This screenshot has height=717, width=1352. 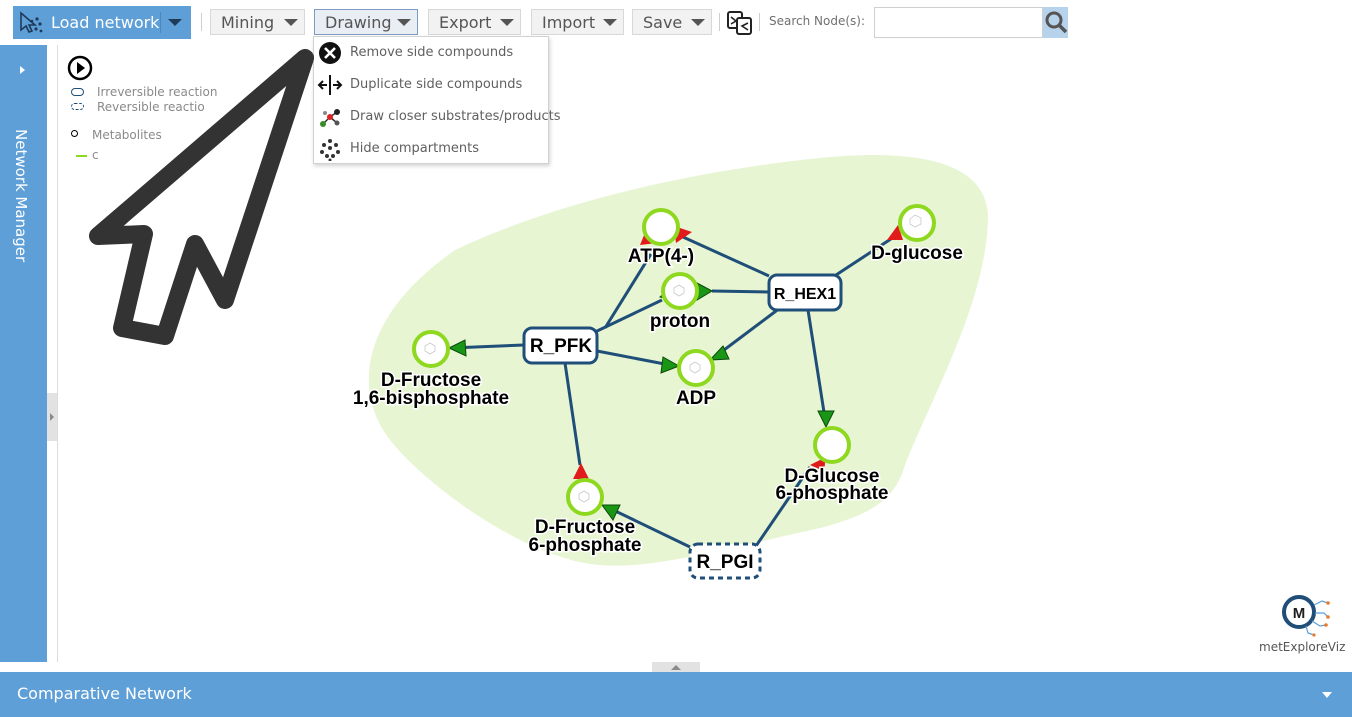 What do you see at coordinates (676, 694) in the screenshot?
I see `comparative-network-panel: Comparative Network` at bounding box center [676, 694].